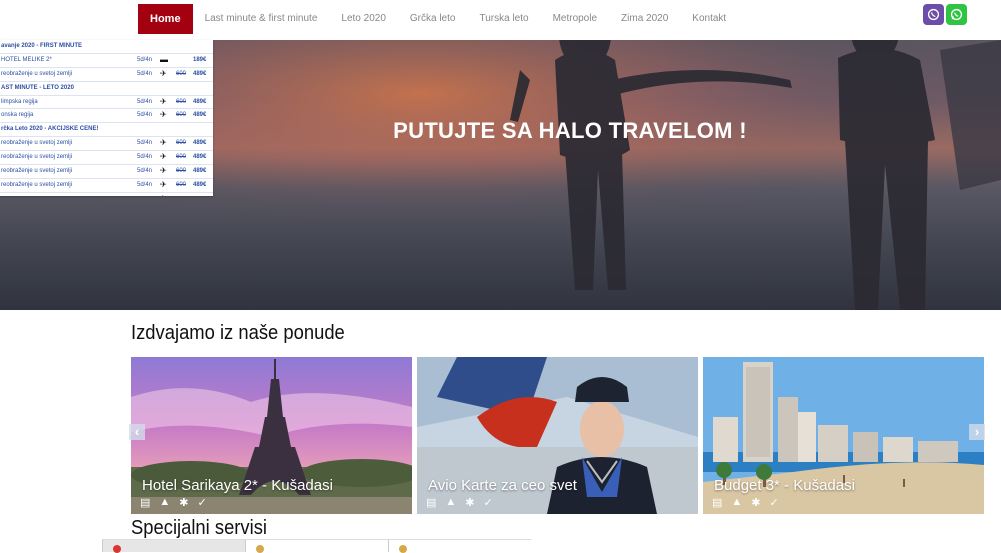 The width and height of the screenshot is (1001, 553). What do you see at coordinates (17, 115) in the screenshot?
I see `offer-name: onska regija` at bounding box center [17, 115].